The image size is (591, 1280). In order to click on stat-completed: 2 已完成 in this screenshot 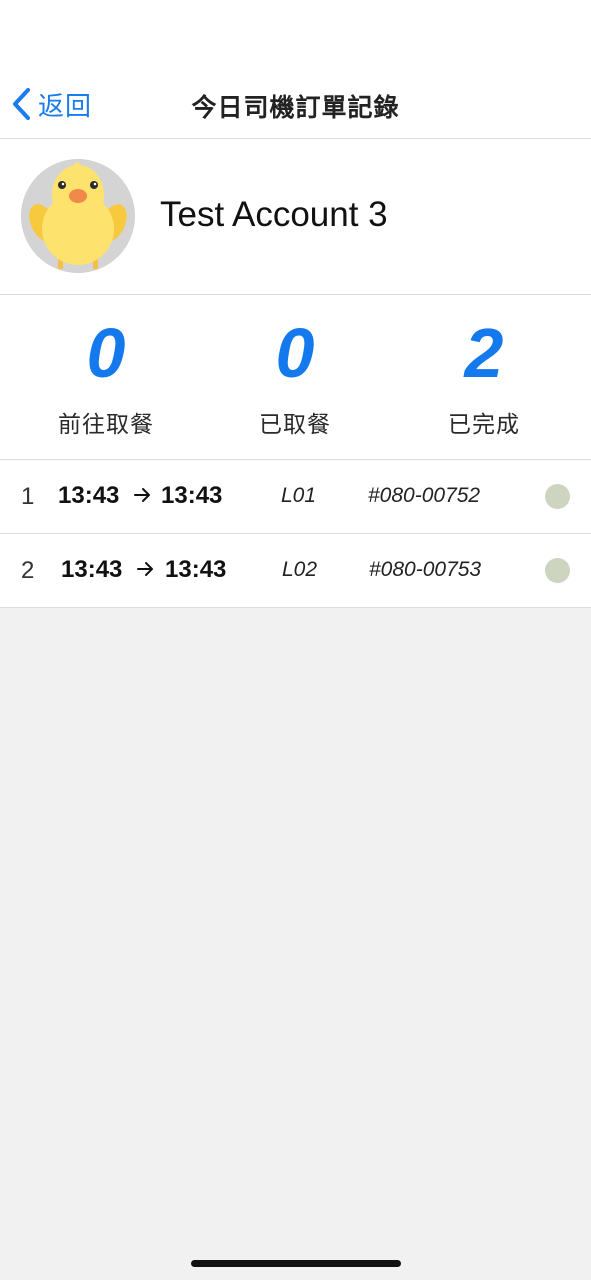, I will do `click(484, 367)`.